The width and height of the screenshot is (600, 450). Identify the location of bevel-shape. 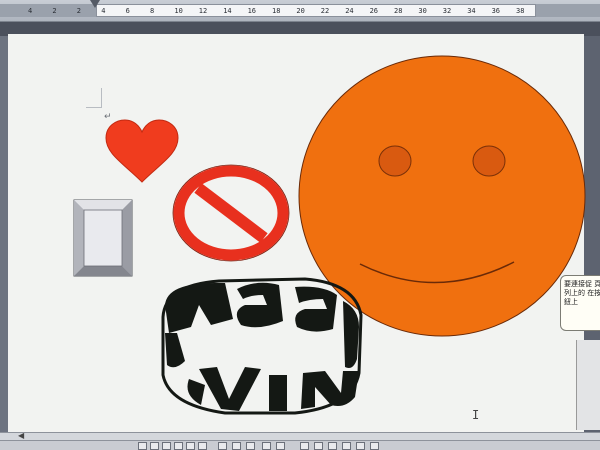
(104, 239).